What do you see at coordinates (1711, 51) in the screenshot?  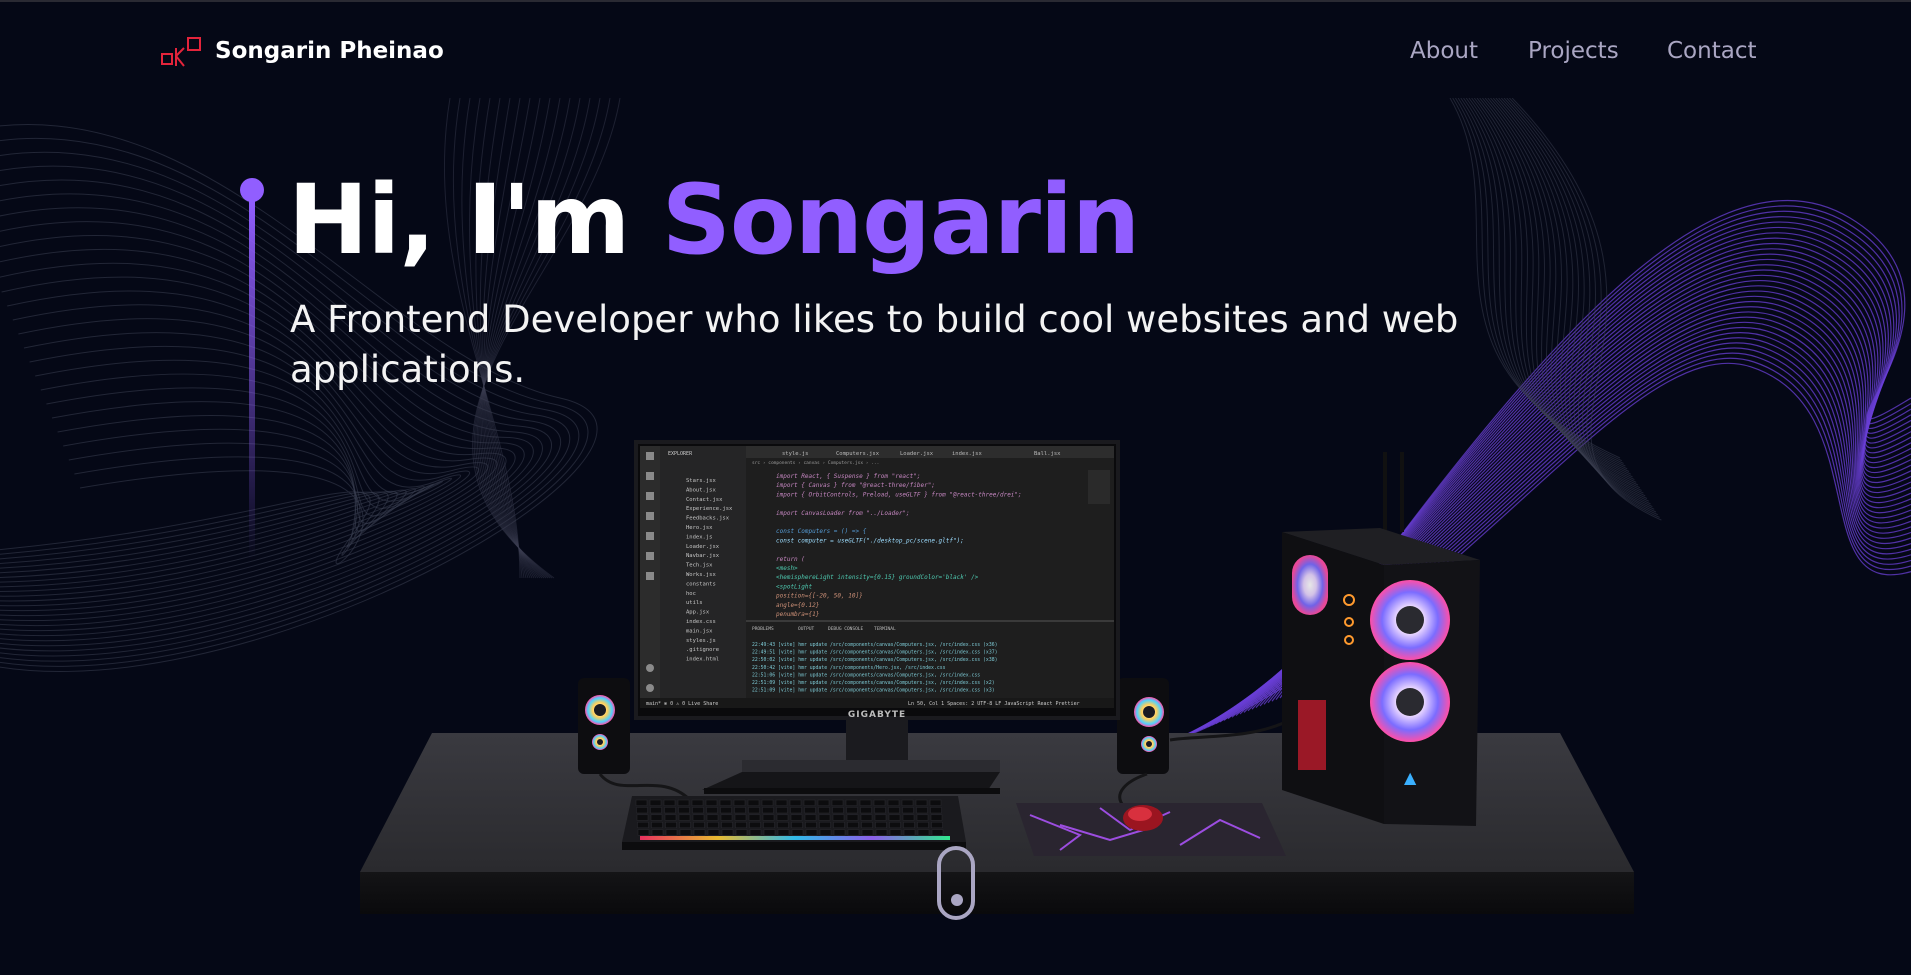 I see `nav-link-contact: Contact` at bounding box center [1711, 51].